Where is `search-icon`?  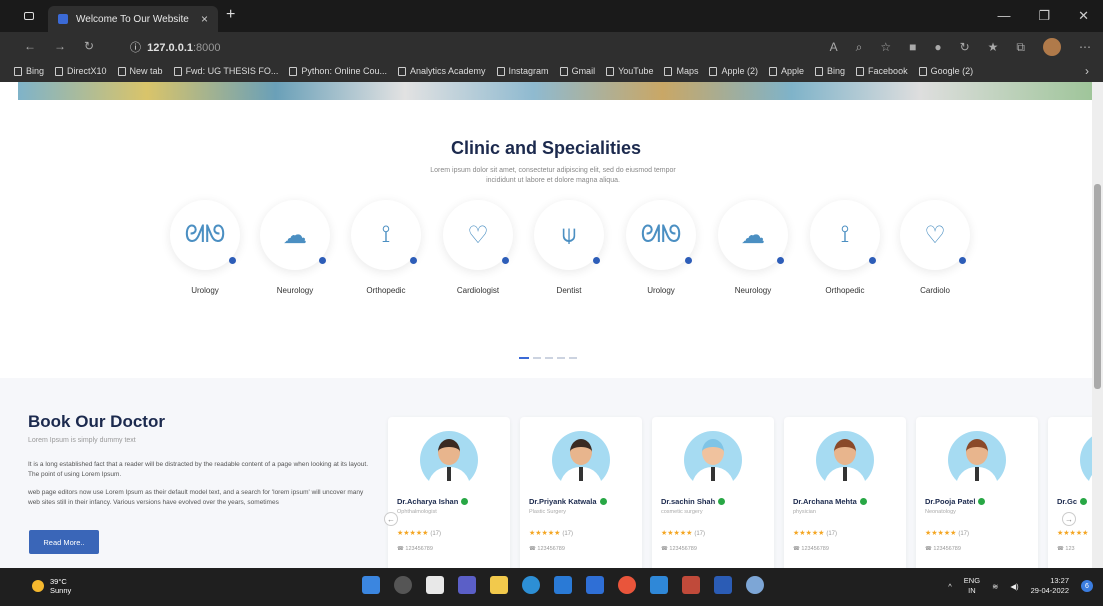
search-icon is located at coordinates (403, 585).